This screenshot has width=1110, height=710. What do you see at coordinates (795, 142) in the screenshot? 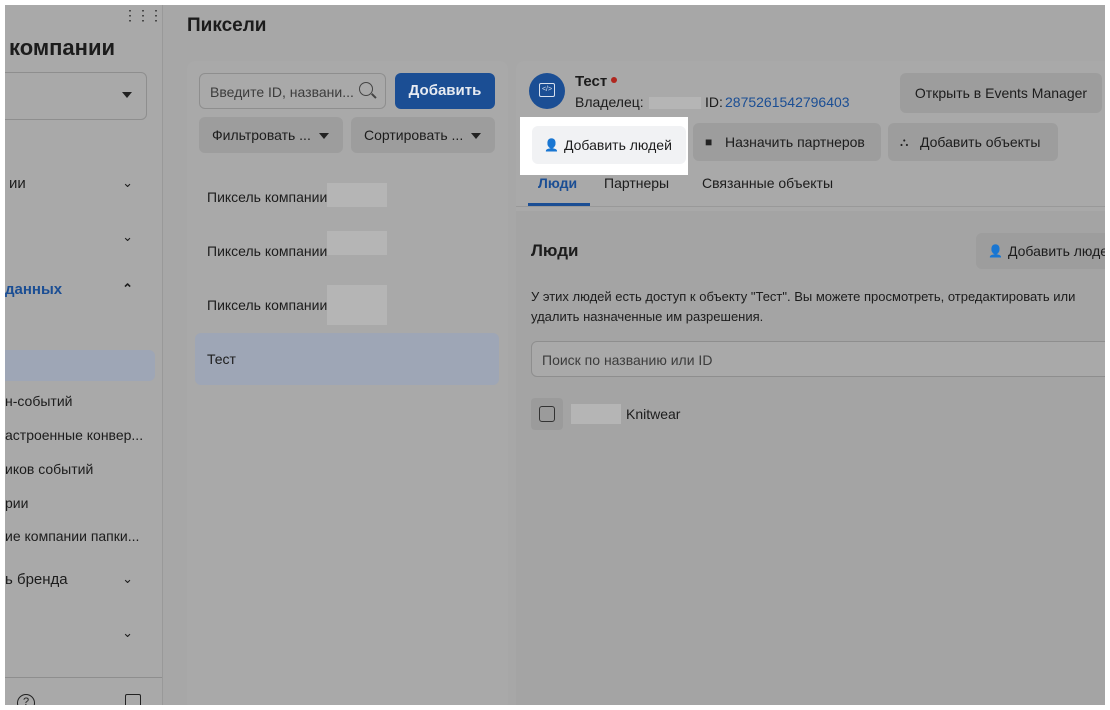
I see `assign-partners-label: Назначить партнеров` at bounding box center [795, 142].